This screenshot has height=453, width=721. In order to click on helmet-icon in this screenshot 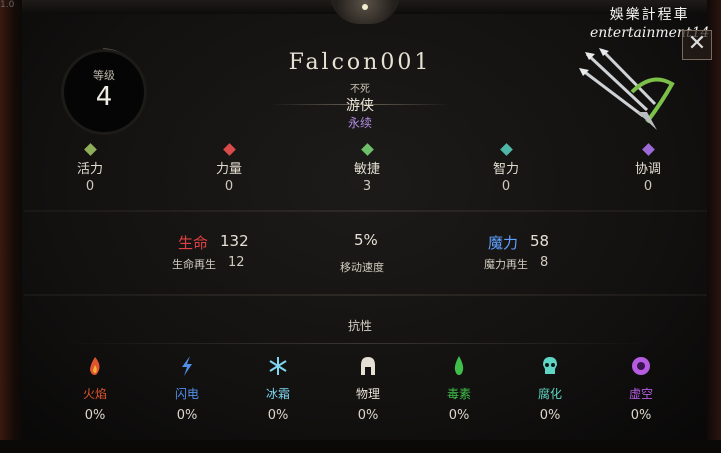, I will do `click(368, 366)`.